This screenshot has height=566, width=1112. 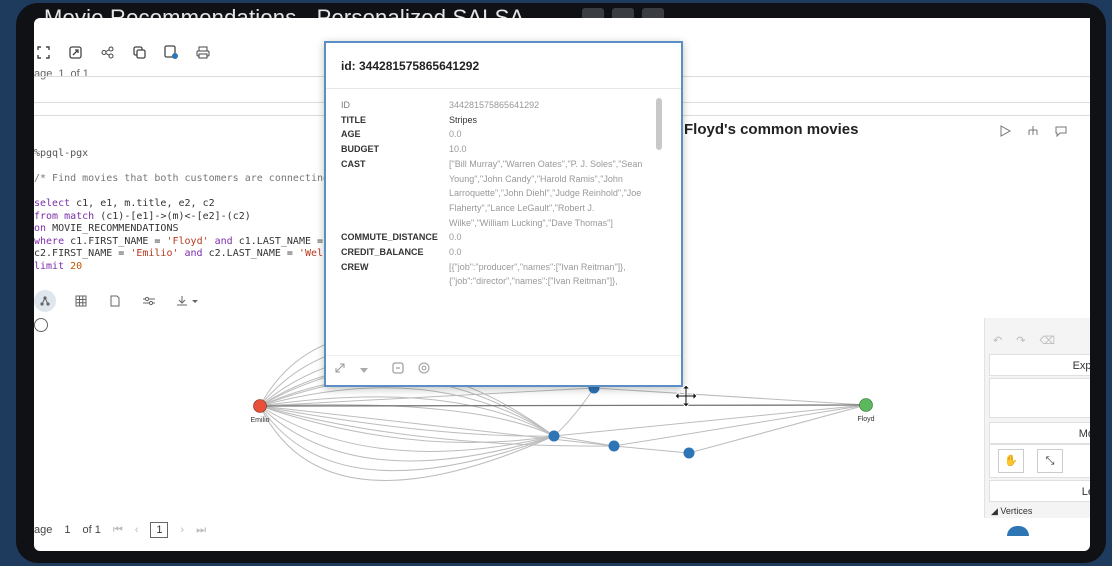 I want to click on property-row: id 344281575865641292, so click(x=496, y=105).